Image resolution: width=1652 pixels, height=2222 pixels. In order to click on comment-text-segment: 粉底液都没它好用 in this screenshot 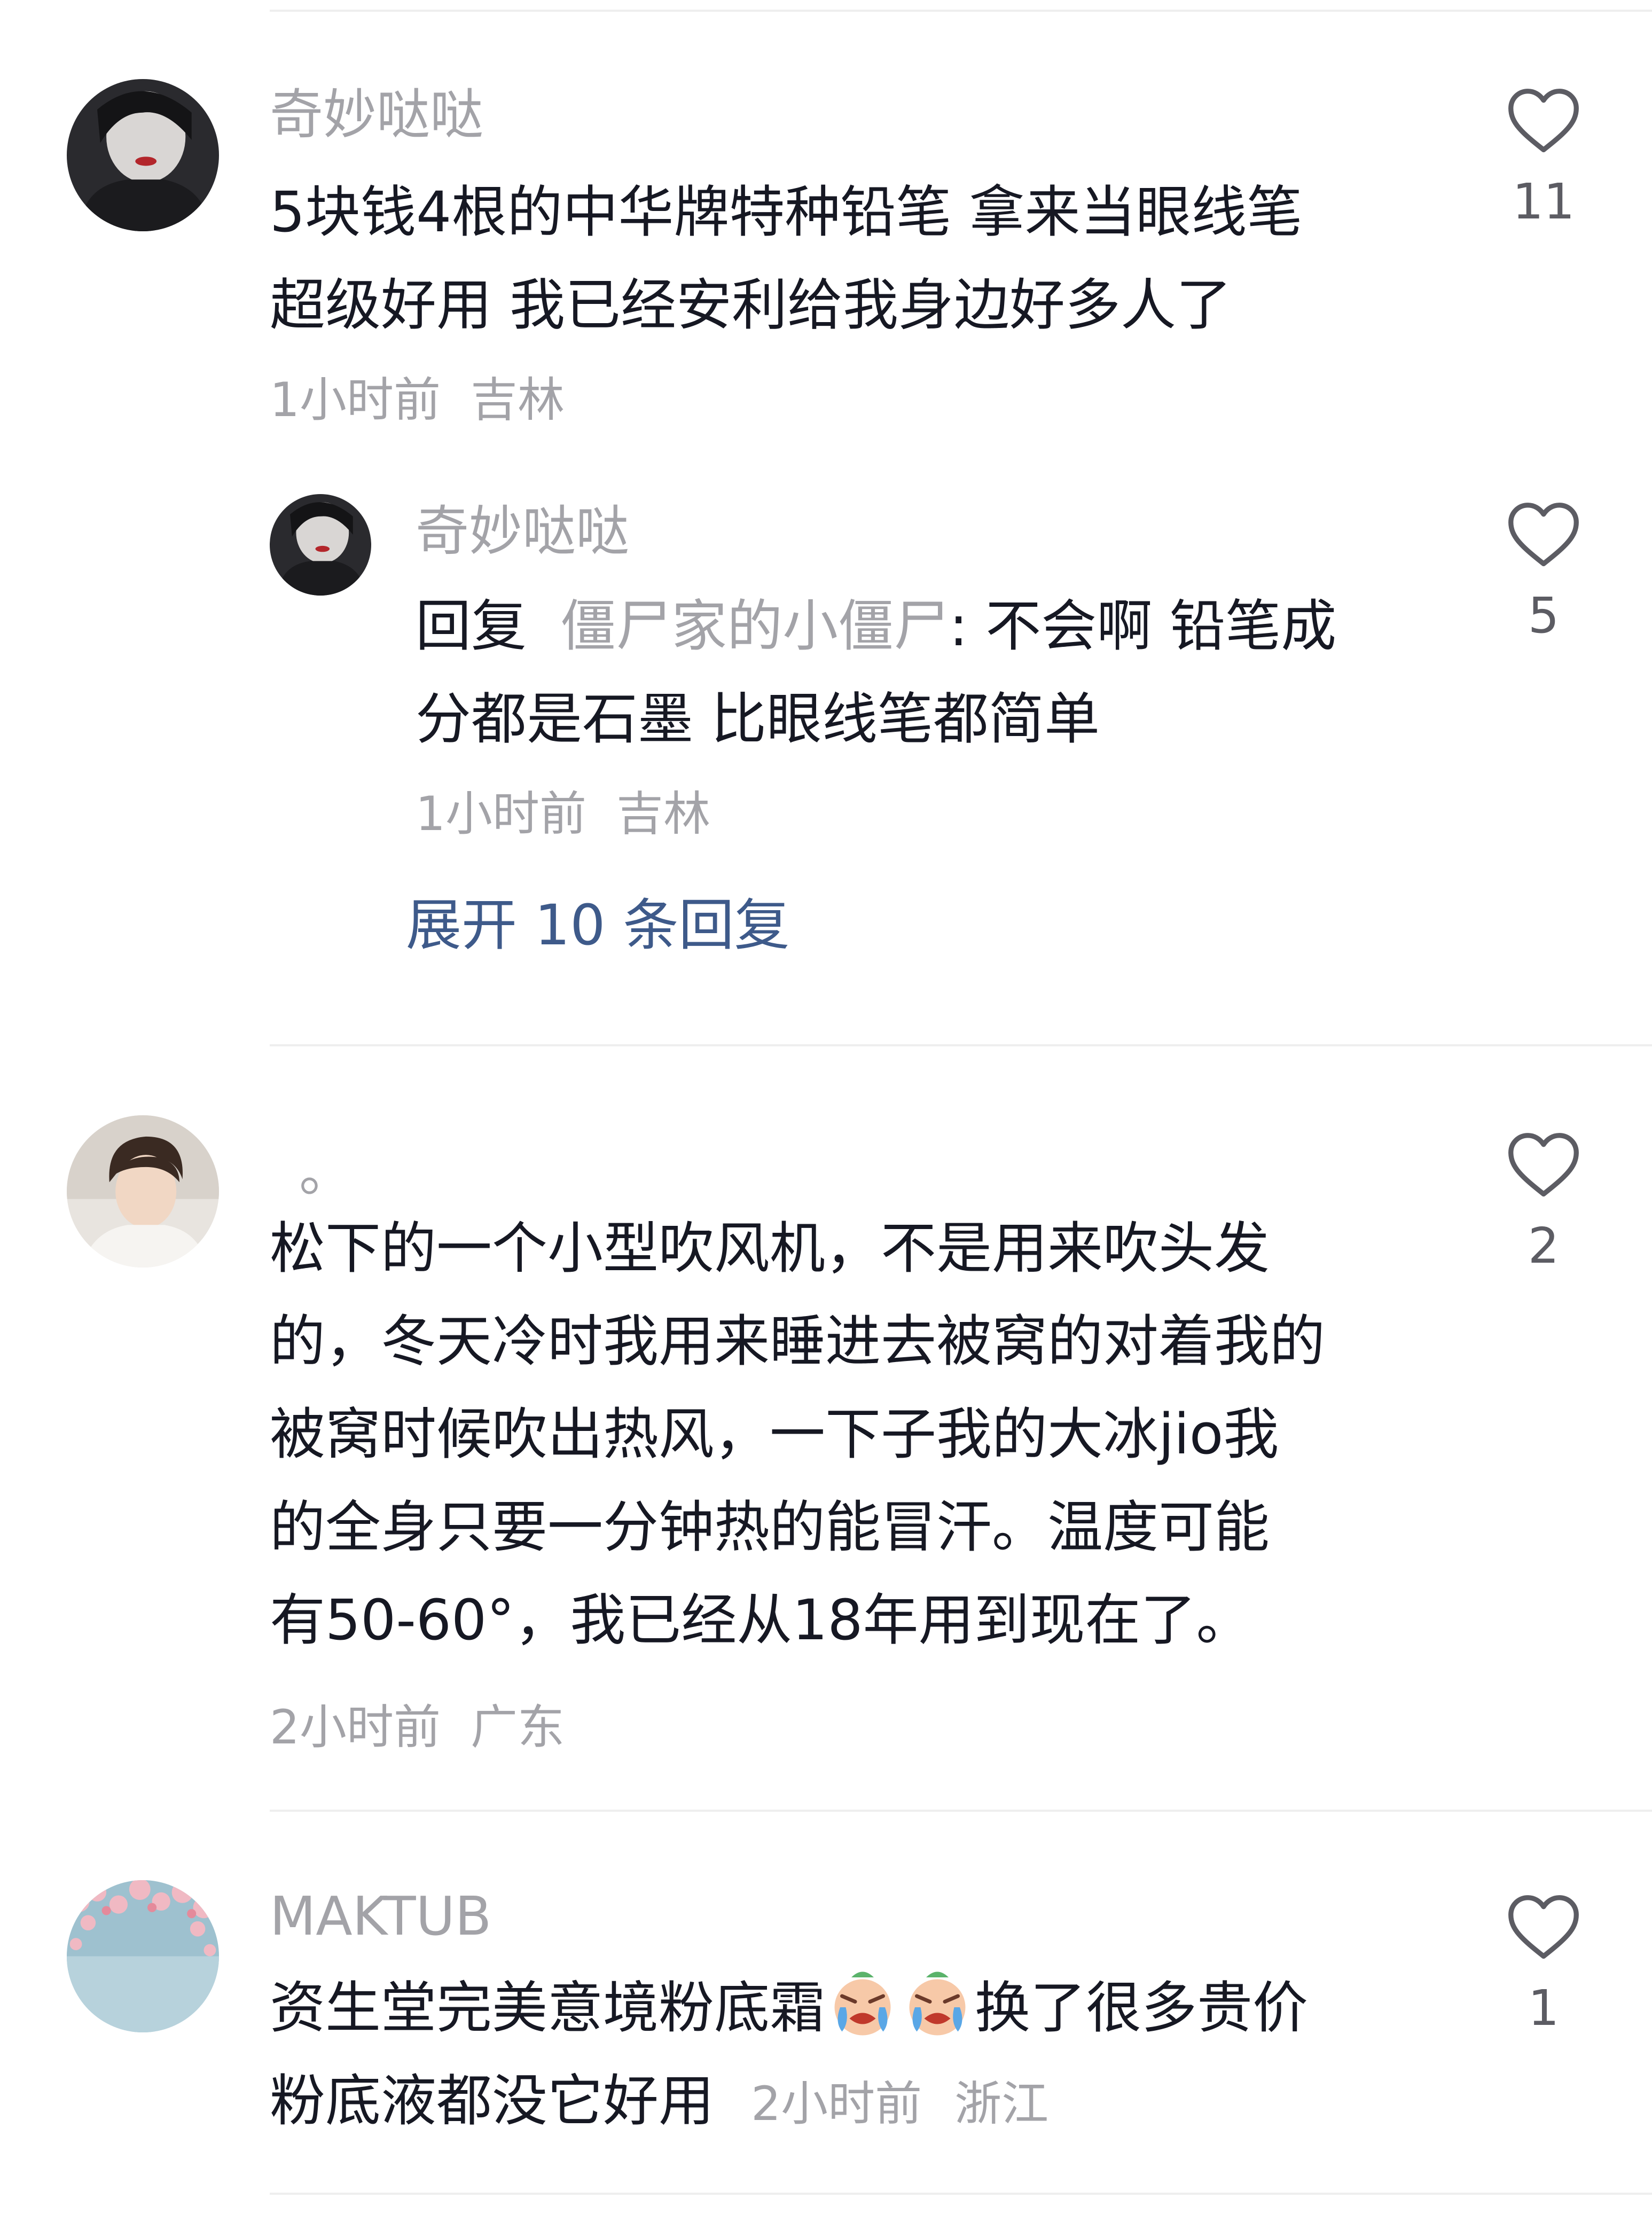, I will do `click(492, 2100)`.